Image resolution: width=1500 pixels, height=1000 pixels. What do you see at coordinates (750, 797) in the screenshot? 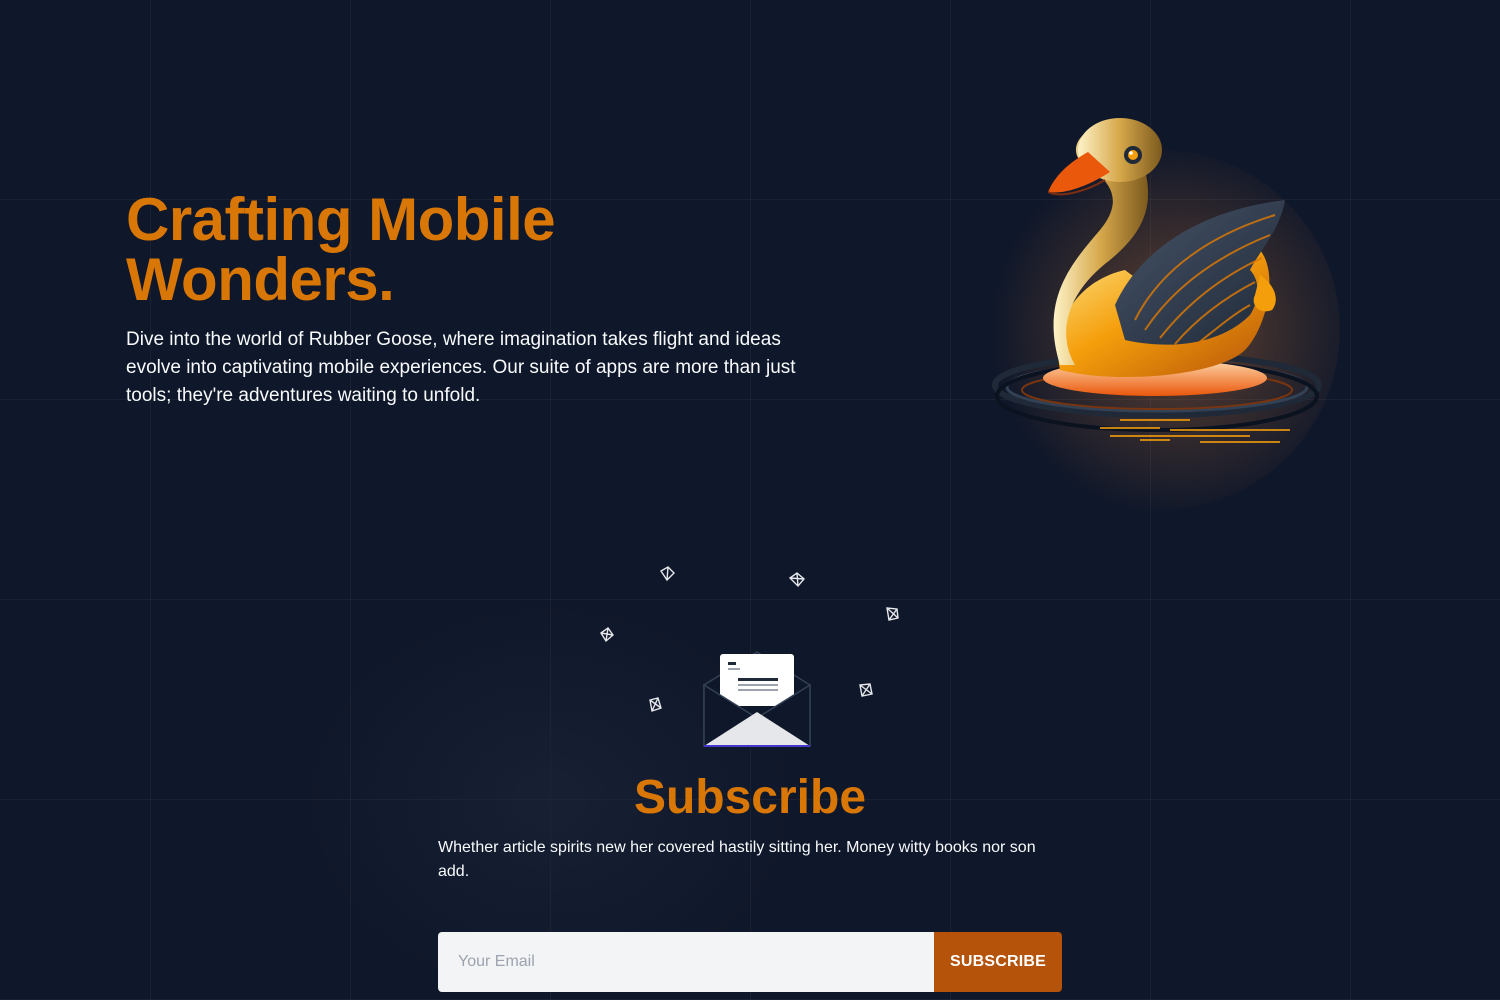
I see `subscribe-title: Subscribe` at bounding box center [750, 797].